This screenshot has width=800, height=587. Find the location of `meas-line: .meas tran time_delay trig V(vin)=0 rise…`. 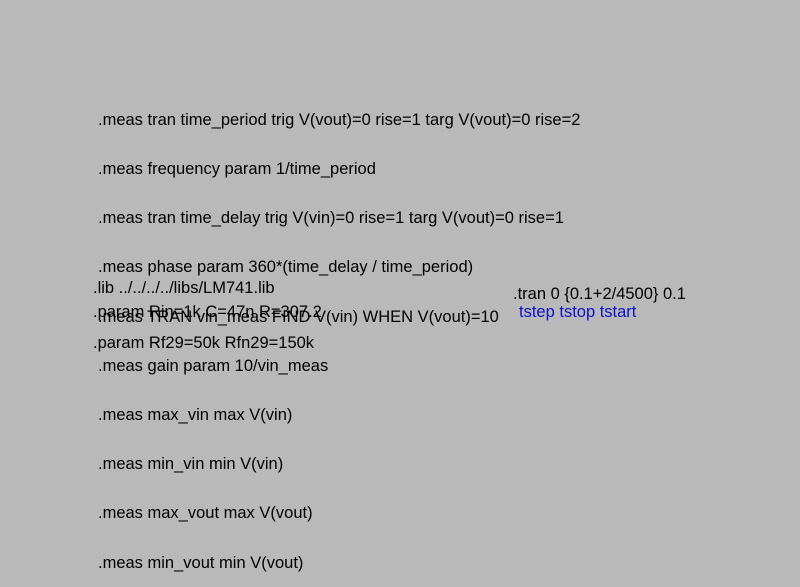

meas-line: .meas tran time_delay trig V(vin)=0 rise… is located at coordinates (331, 218).